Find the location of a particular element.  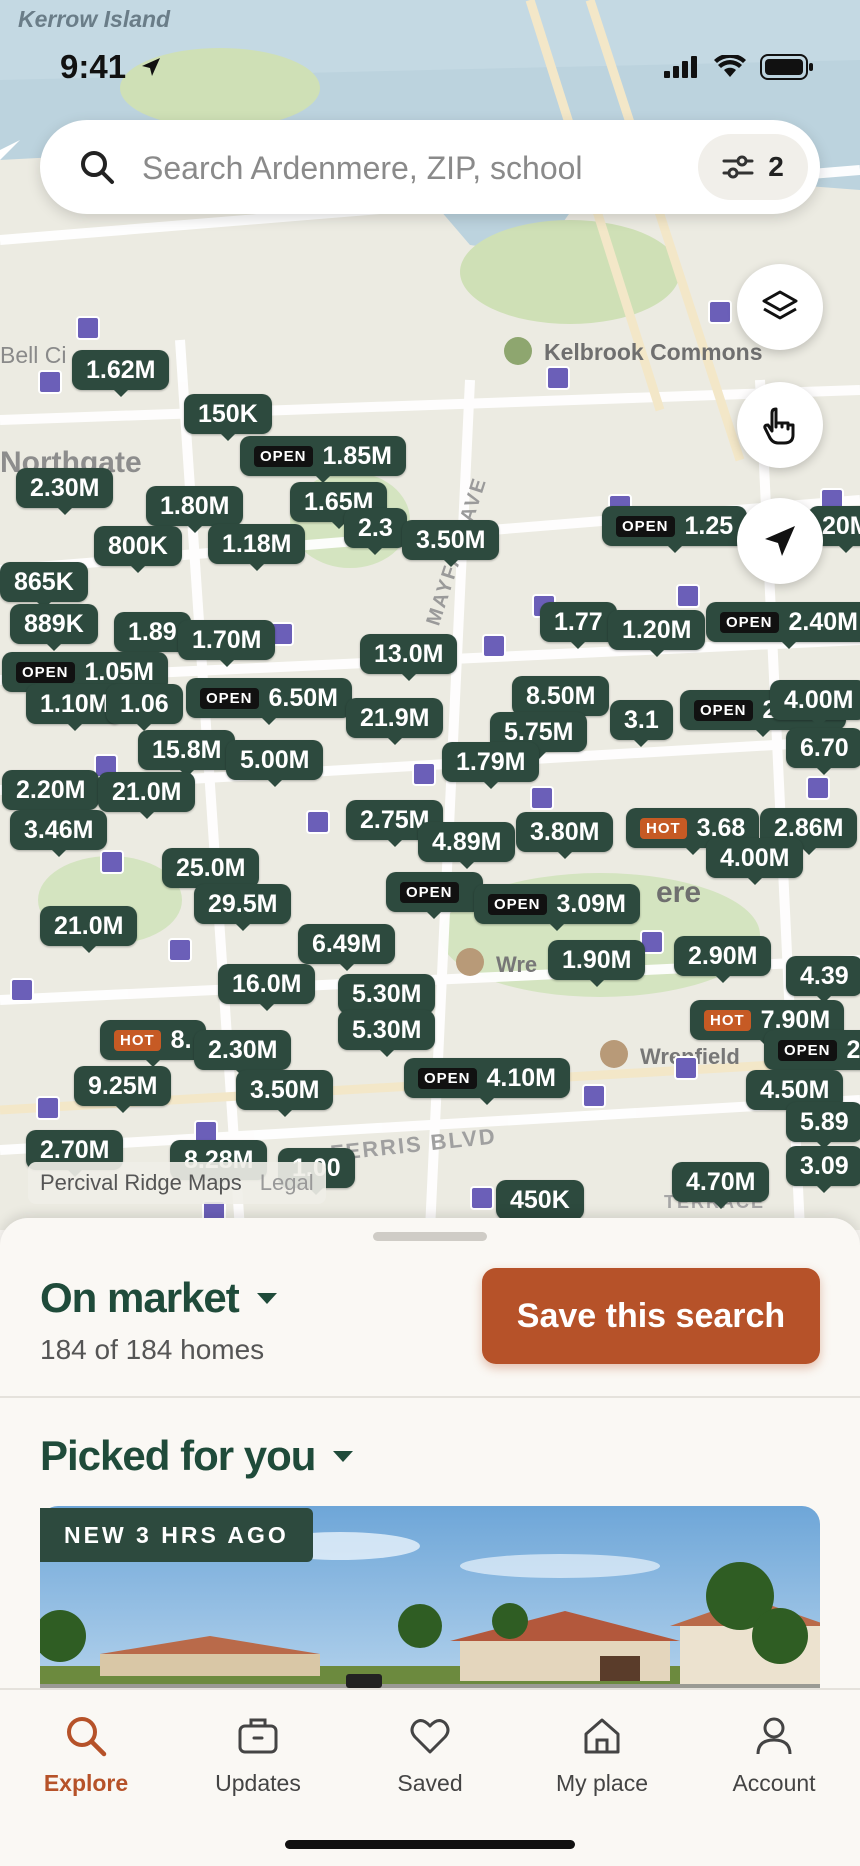

price-pin: OPEN 6.50M is located at coordinates (269, 701).